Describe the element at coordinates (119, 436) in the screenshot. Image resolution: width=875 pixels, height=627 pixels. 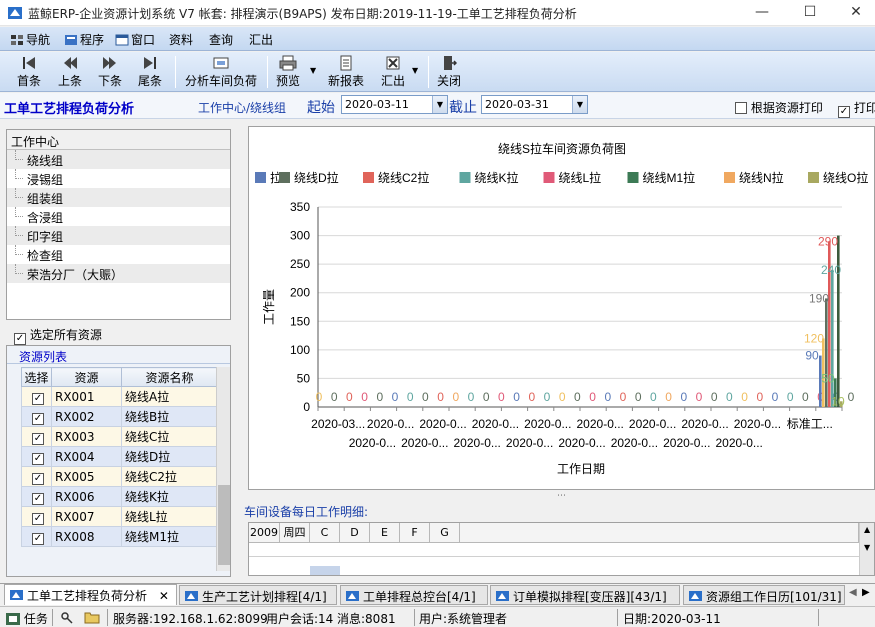
I see `table-row: ✓ RX003 绕线C拉` at that location.